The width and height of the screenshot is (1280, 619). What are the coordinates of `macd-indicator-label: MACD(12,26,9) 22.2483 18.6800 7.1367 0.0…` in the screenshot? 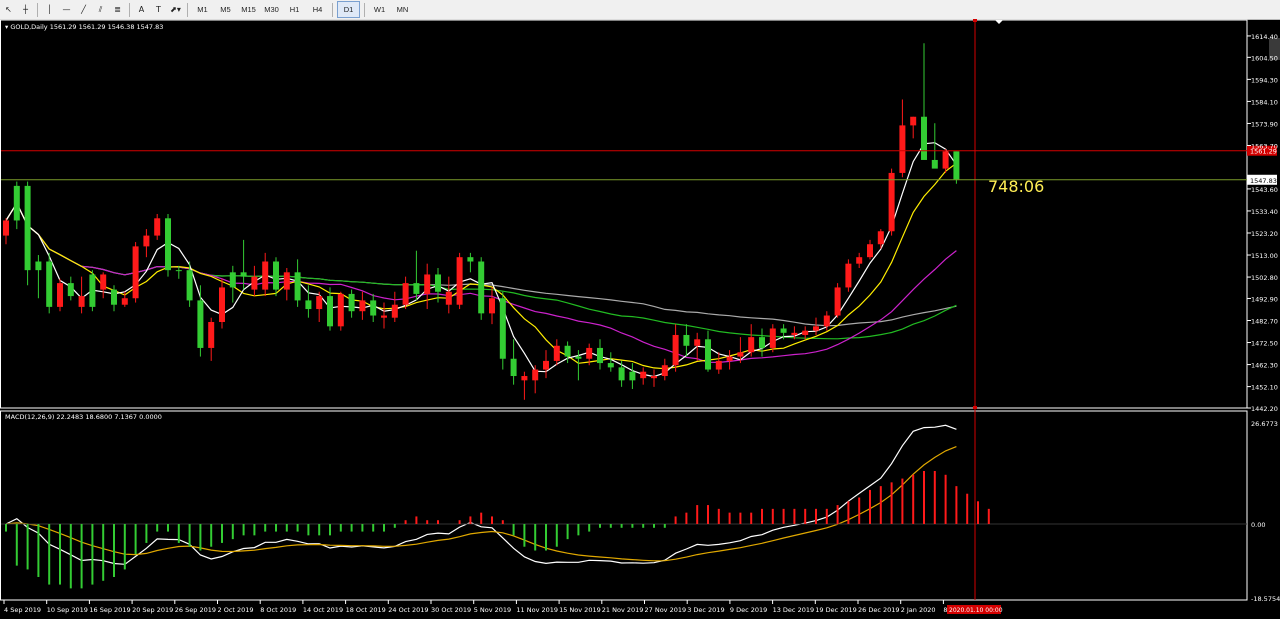 It's located at (83, 417).